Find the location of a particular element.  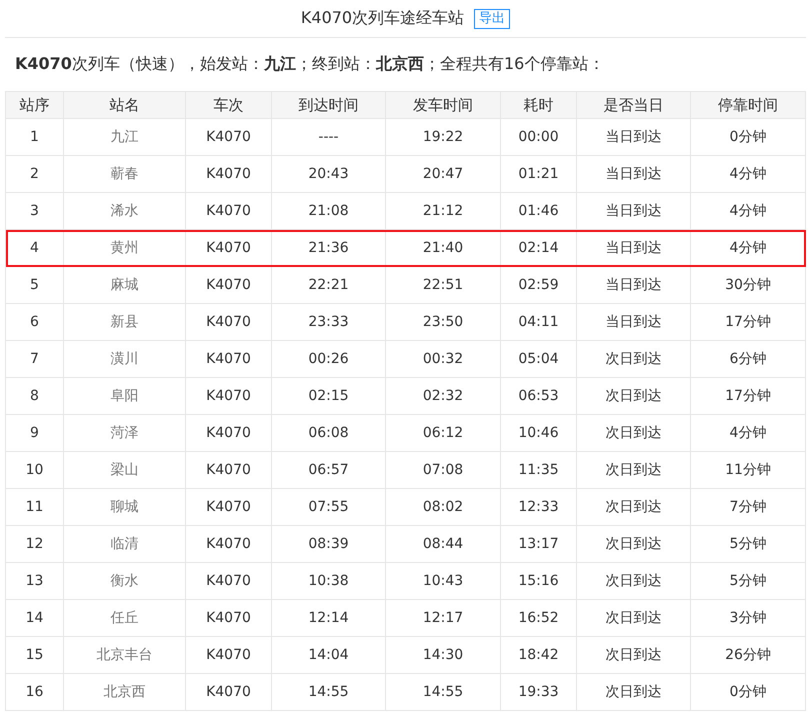

table-cell: 02:32 is located at coordinates (443, 396).